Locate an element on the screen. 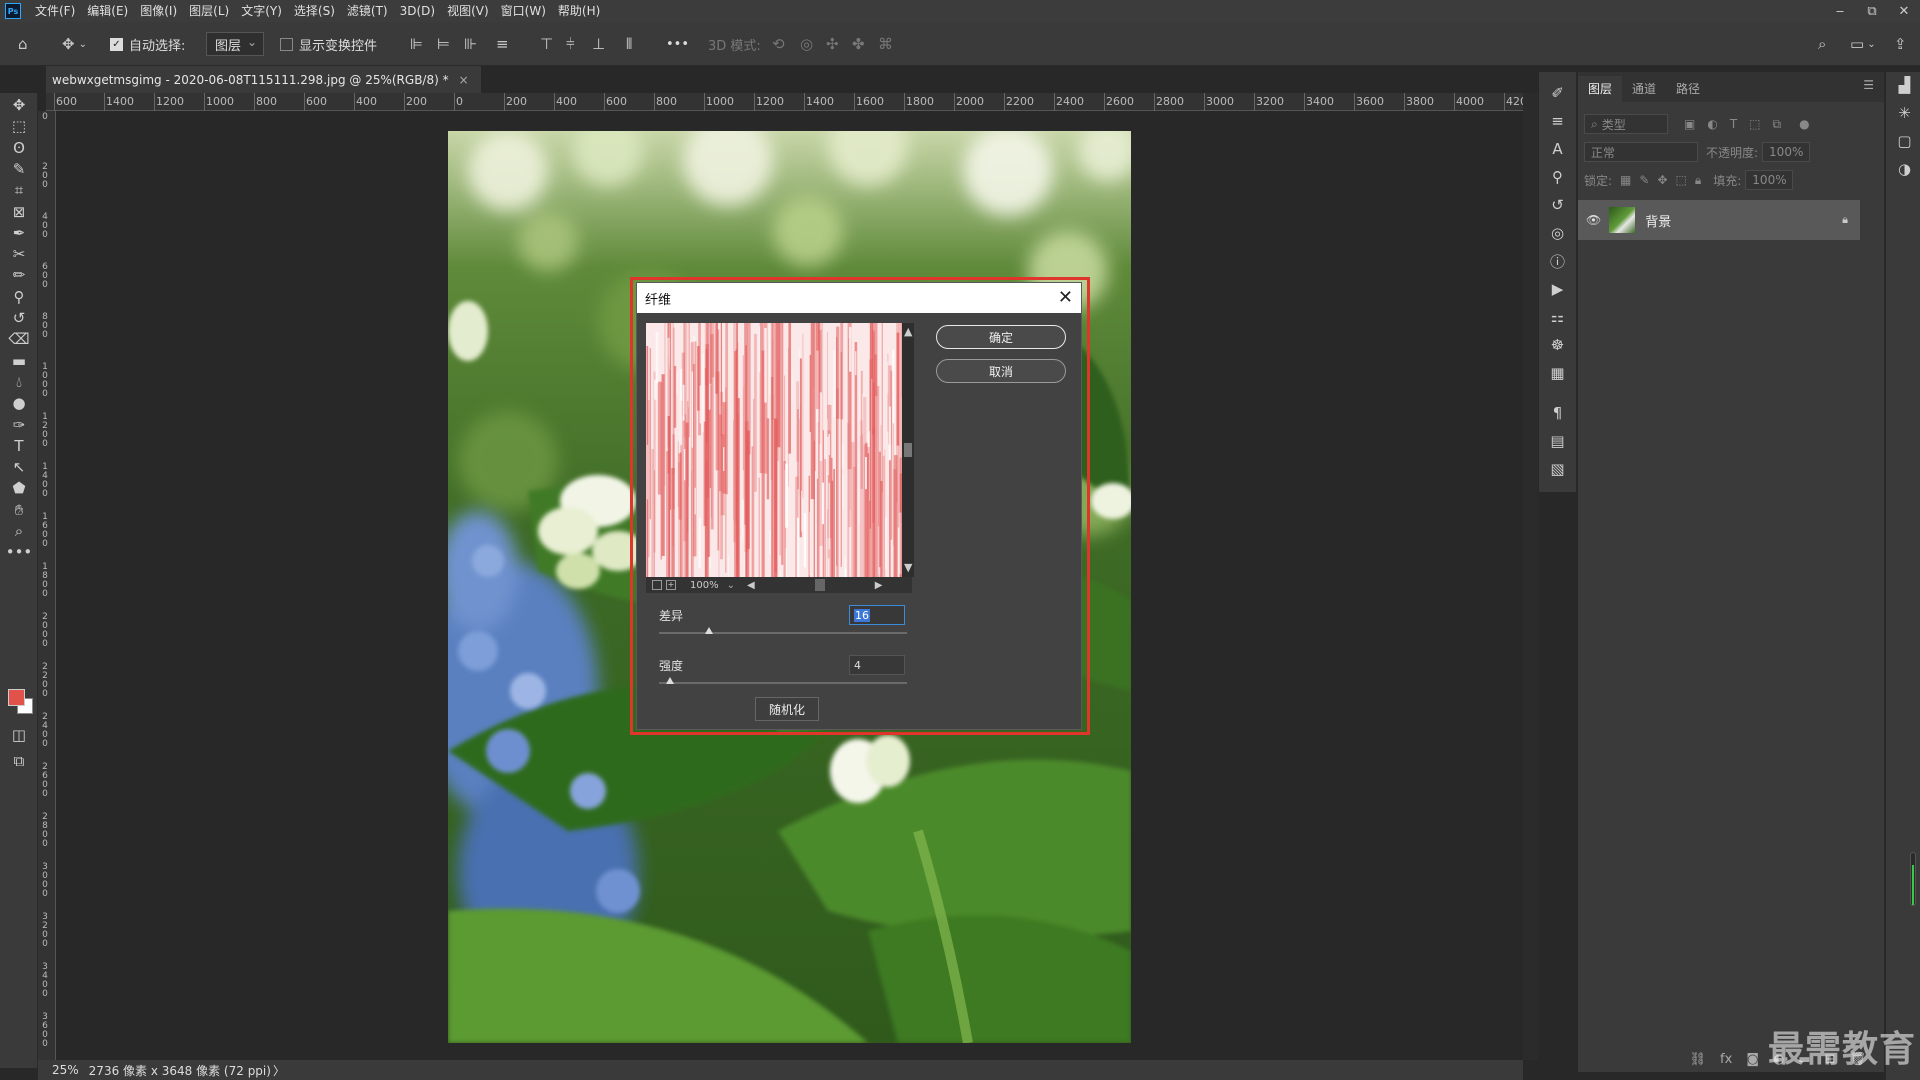  tab-paths: 路径 is located at coordinates (1688, 89).